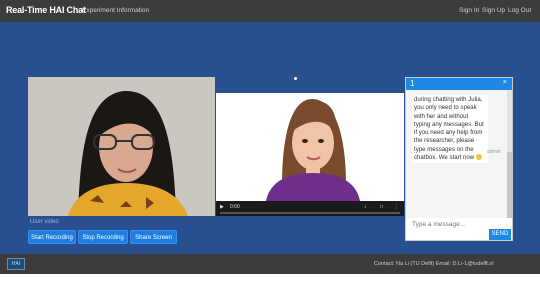  Describe the element at coordinates (16, 264) in the screenshot. I see `footer-logo: HAI` at that location.